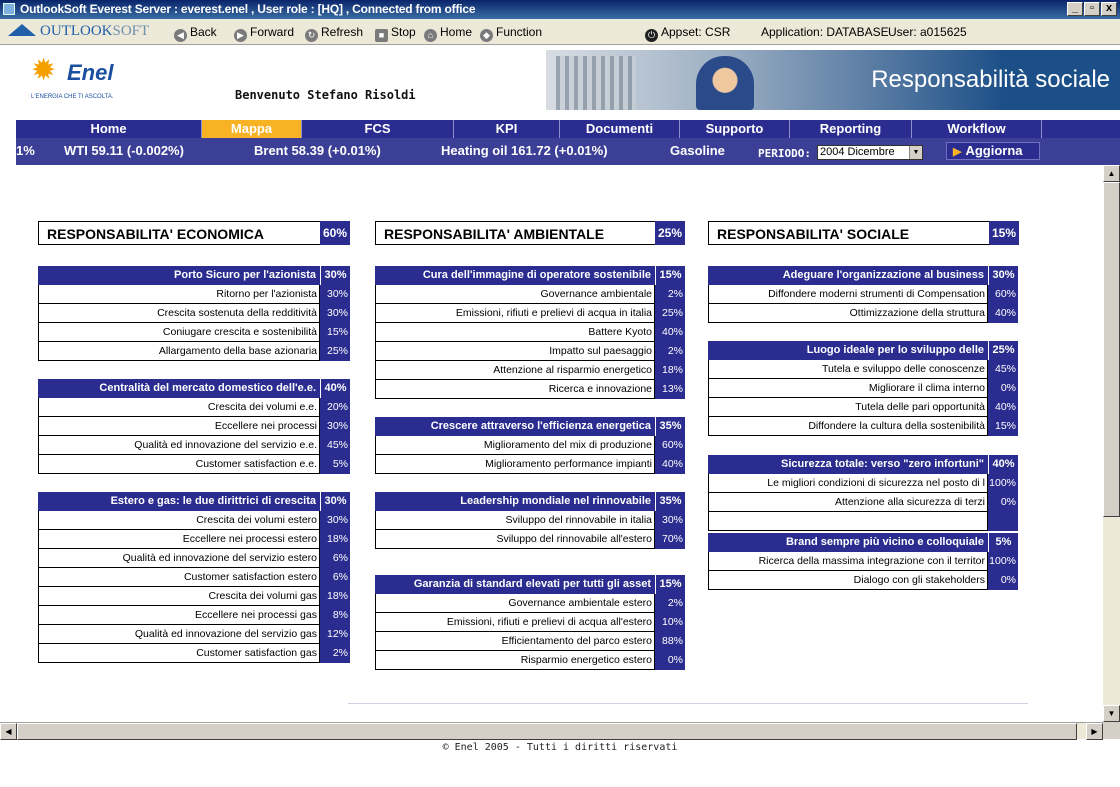 The height and width of the screenshot is (787, 1120). Describe the element at coordinates (687, 33) in the screenshot. I see `appset-info: ⏻ Appset: CSR` at that location.